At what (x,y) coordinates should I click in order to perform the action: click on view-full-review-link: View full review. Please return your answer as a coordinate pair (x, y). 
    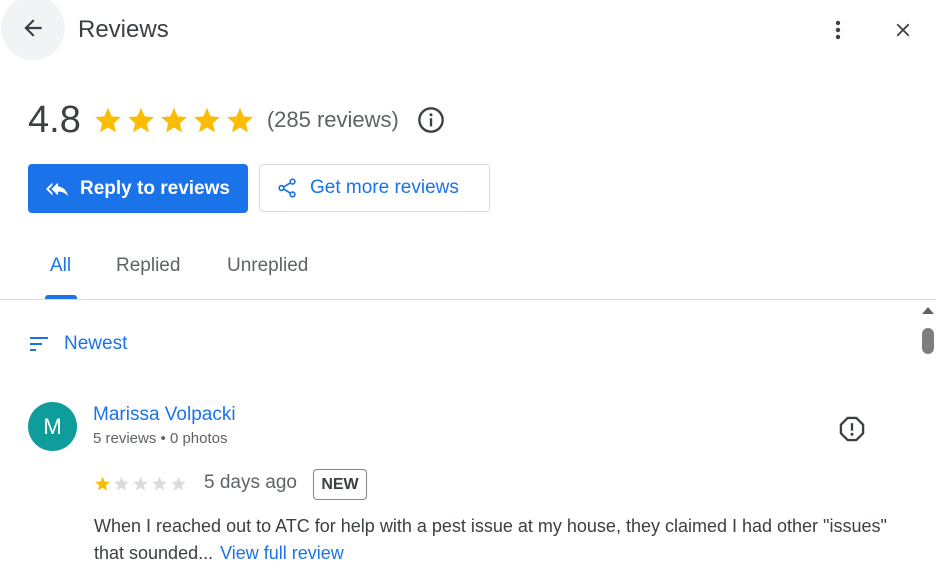
    Looking at the image, I should click on (282, 553).